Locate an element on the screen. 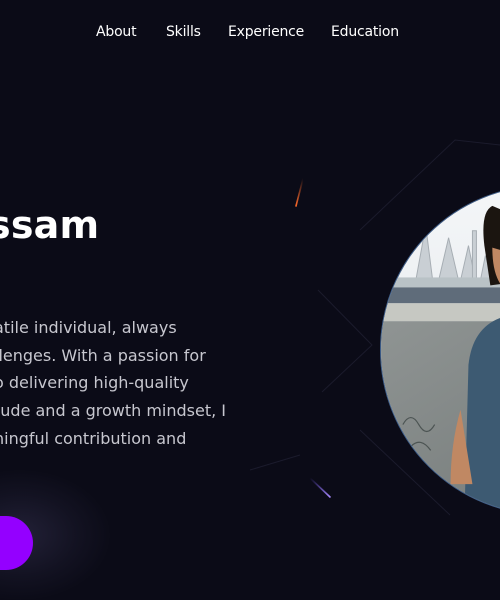  violet-streak is located at coordinates (320, 487).